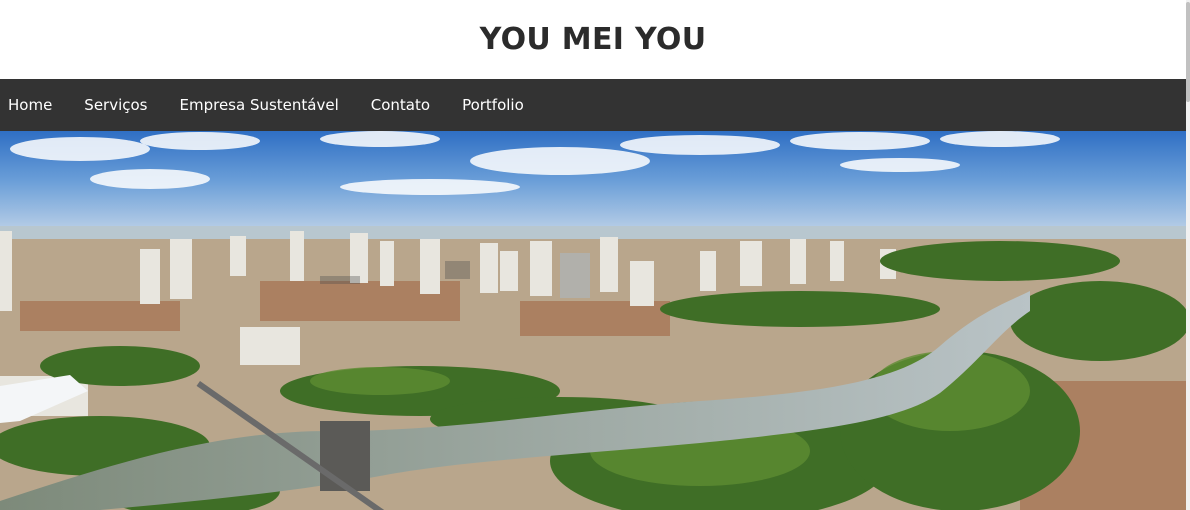 This screenshot has height=510, width=1190. I want to click on nav-link-portfolio: Portfolio, so click(497, 105).